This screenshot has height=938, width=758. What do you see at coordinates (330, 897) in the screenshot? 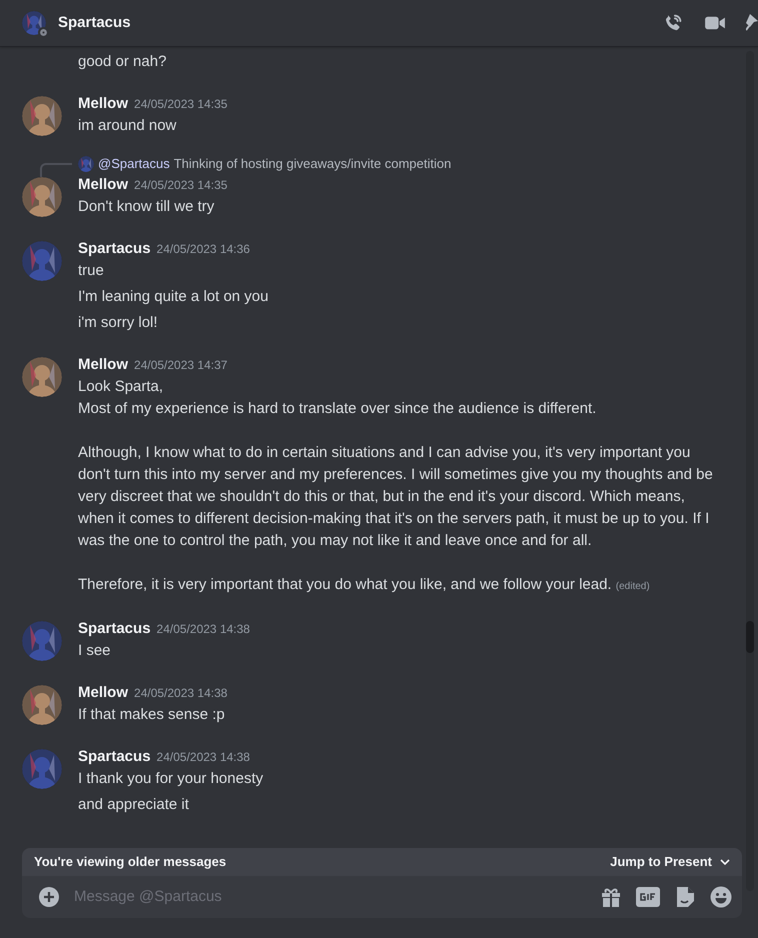
I see `message-input: Message @Spartacus` at bounding box center [330, 897].